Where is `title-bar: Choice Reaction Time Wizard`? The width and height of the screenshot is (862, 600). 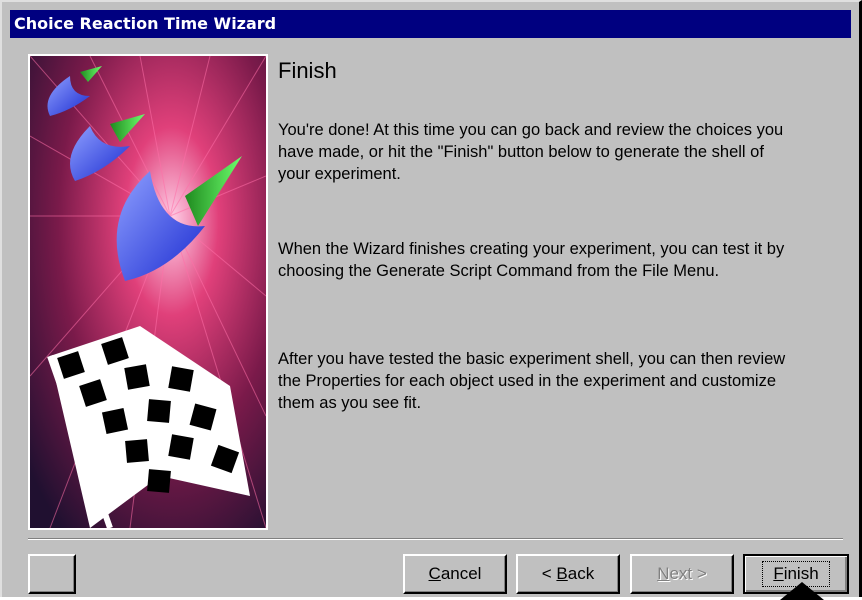
title-bar: Choice Reaction Time Wizard is located at coordinates (430, 24).